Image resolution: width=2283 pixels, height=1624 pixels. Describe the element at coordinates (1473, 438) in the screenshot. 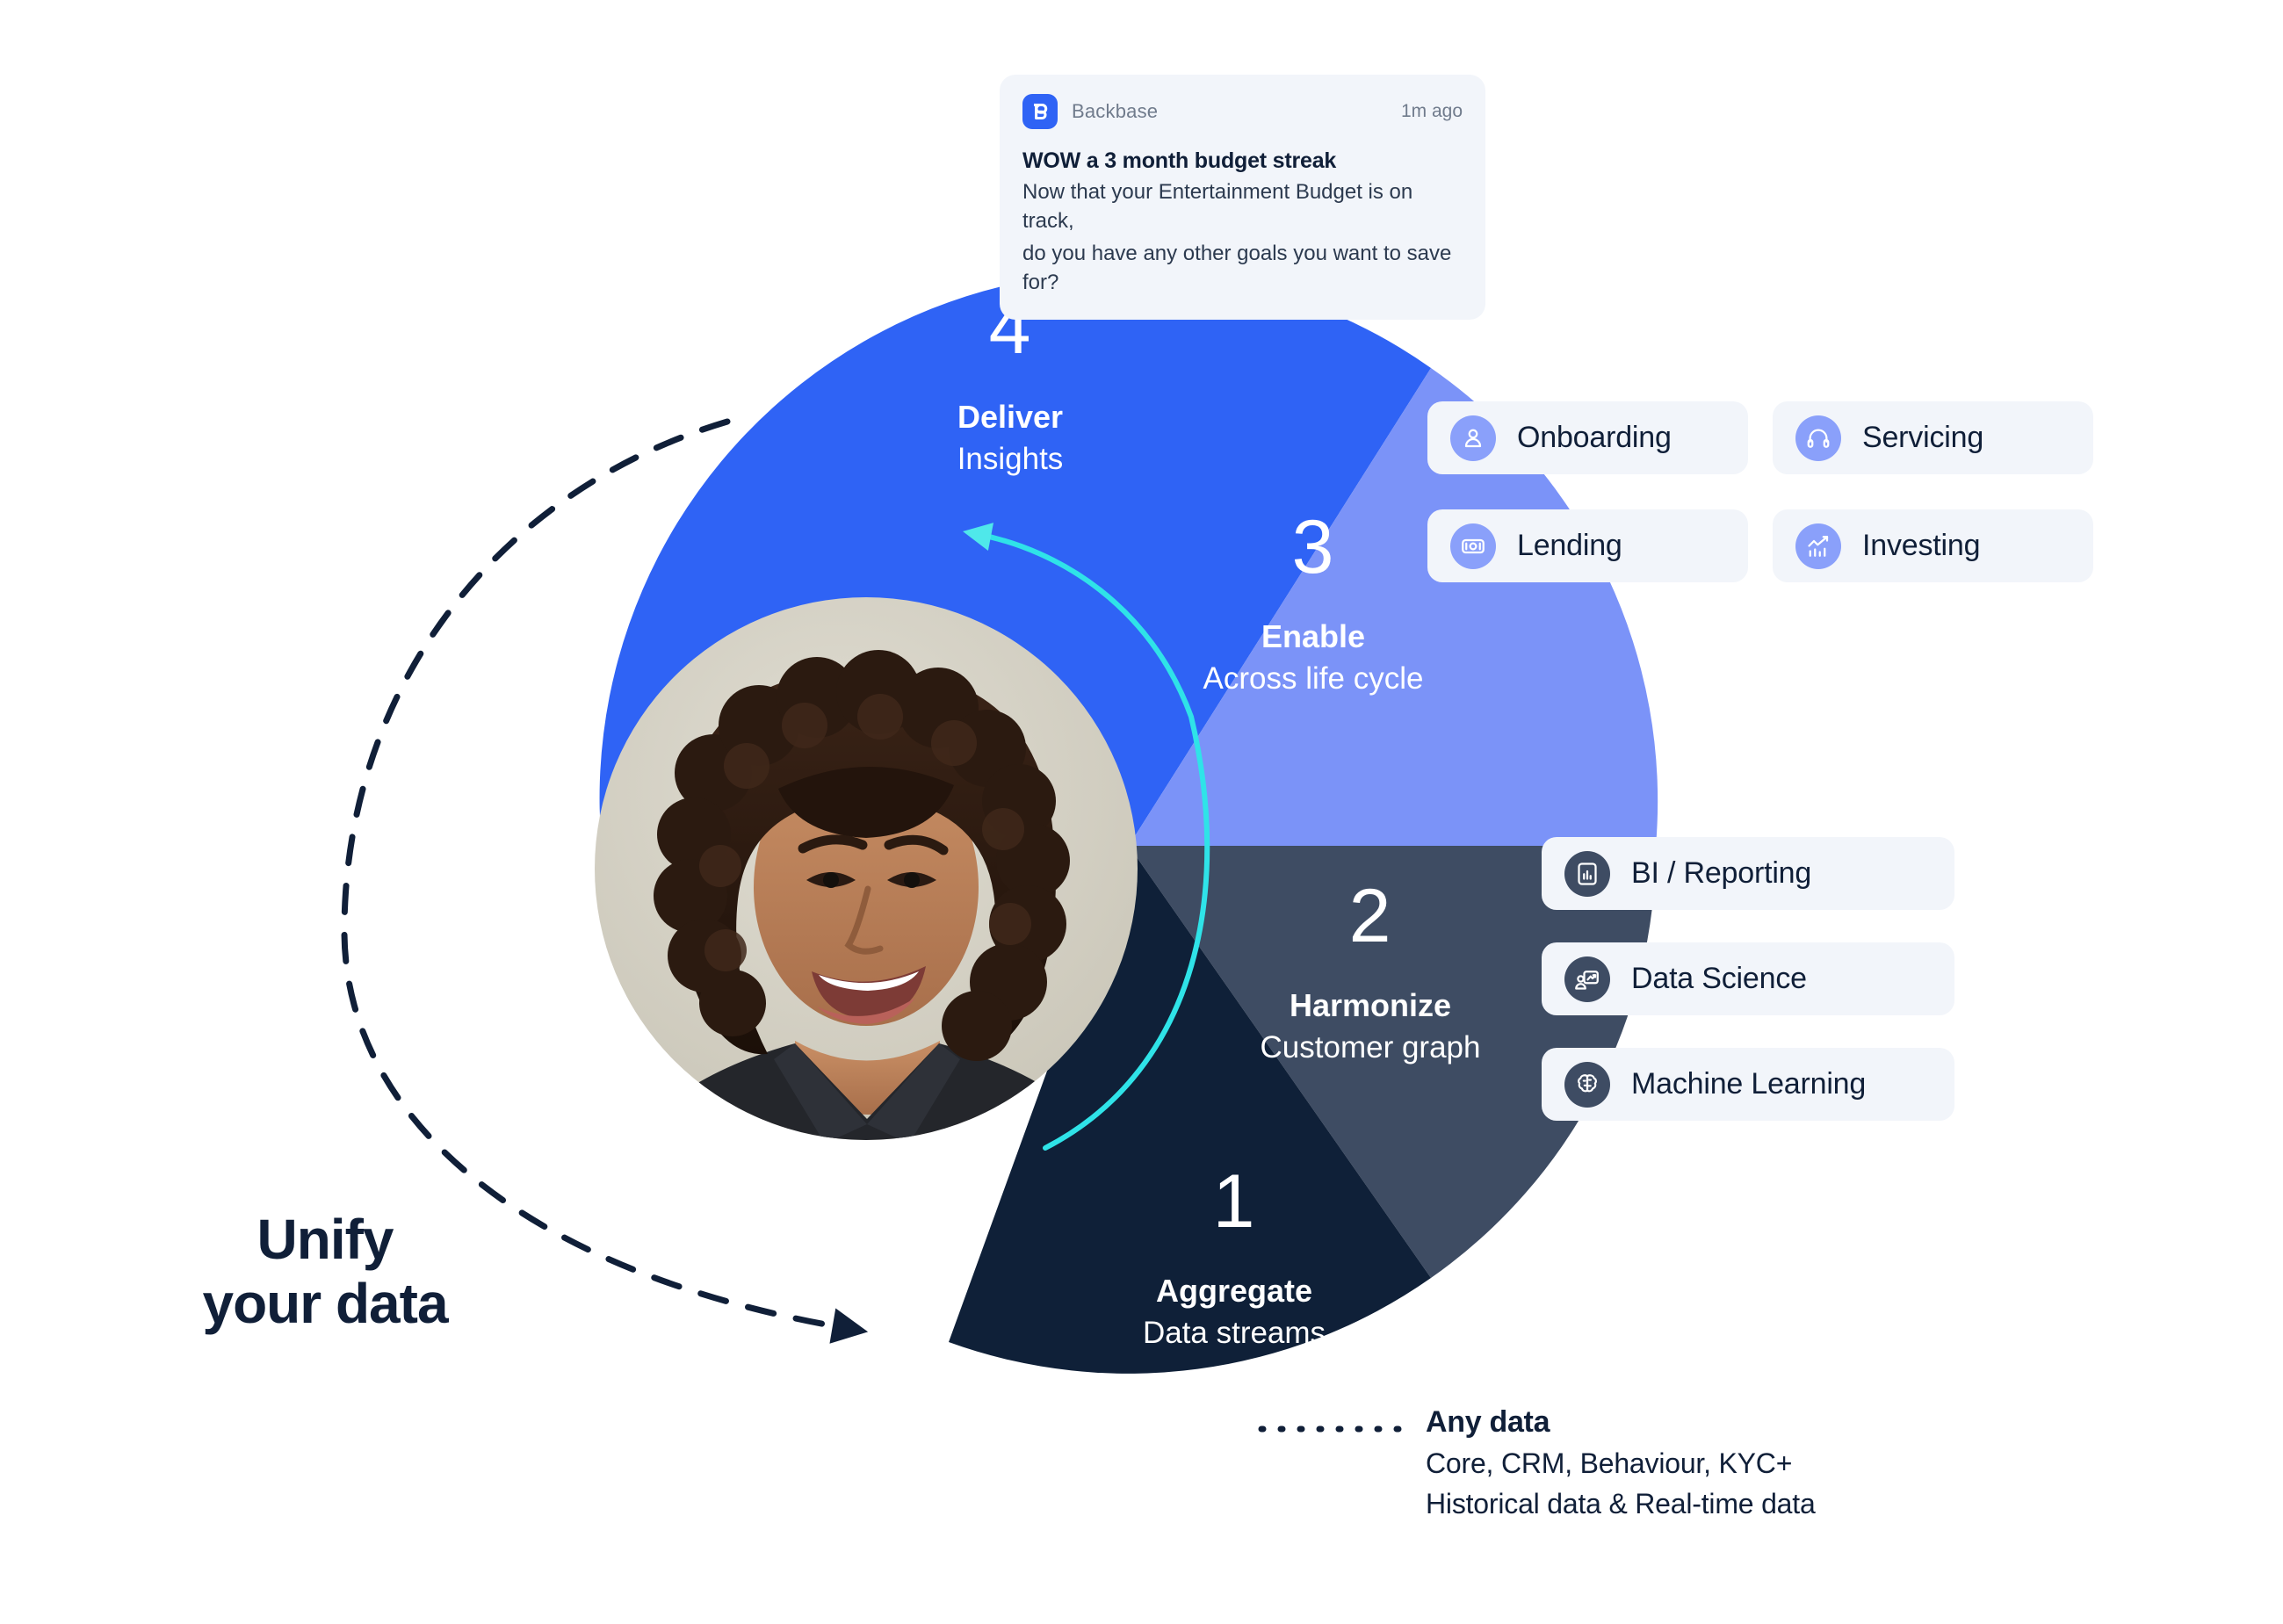

I see `person-icon` at that location.